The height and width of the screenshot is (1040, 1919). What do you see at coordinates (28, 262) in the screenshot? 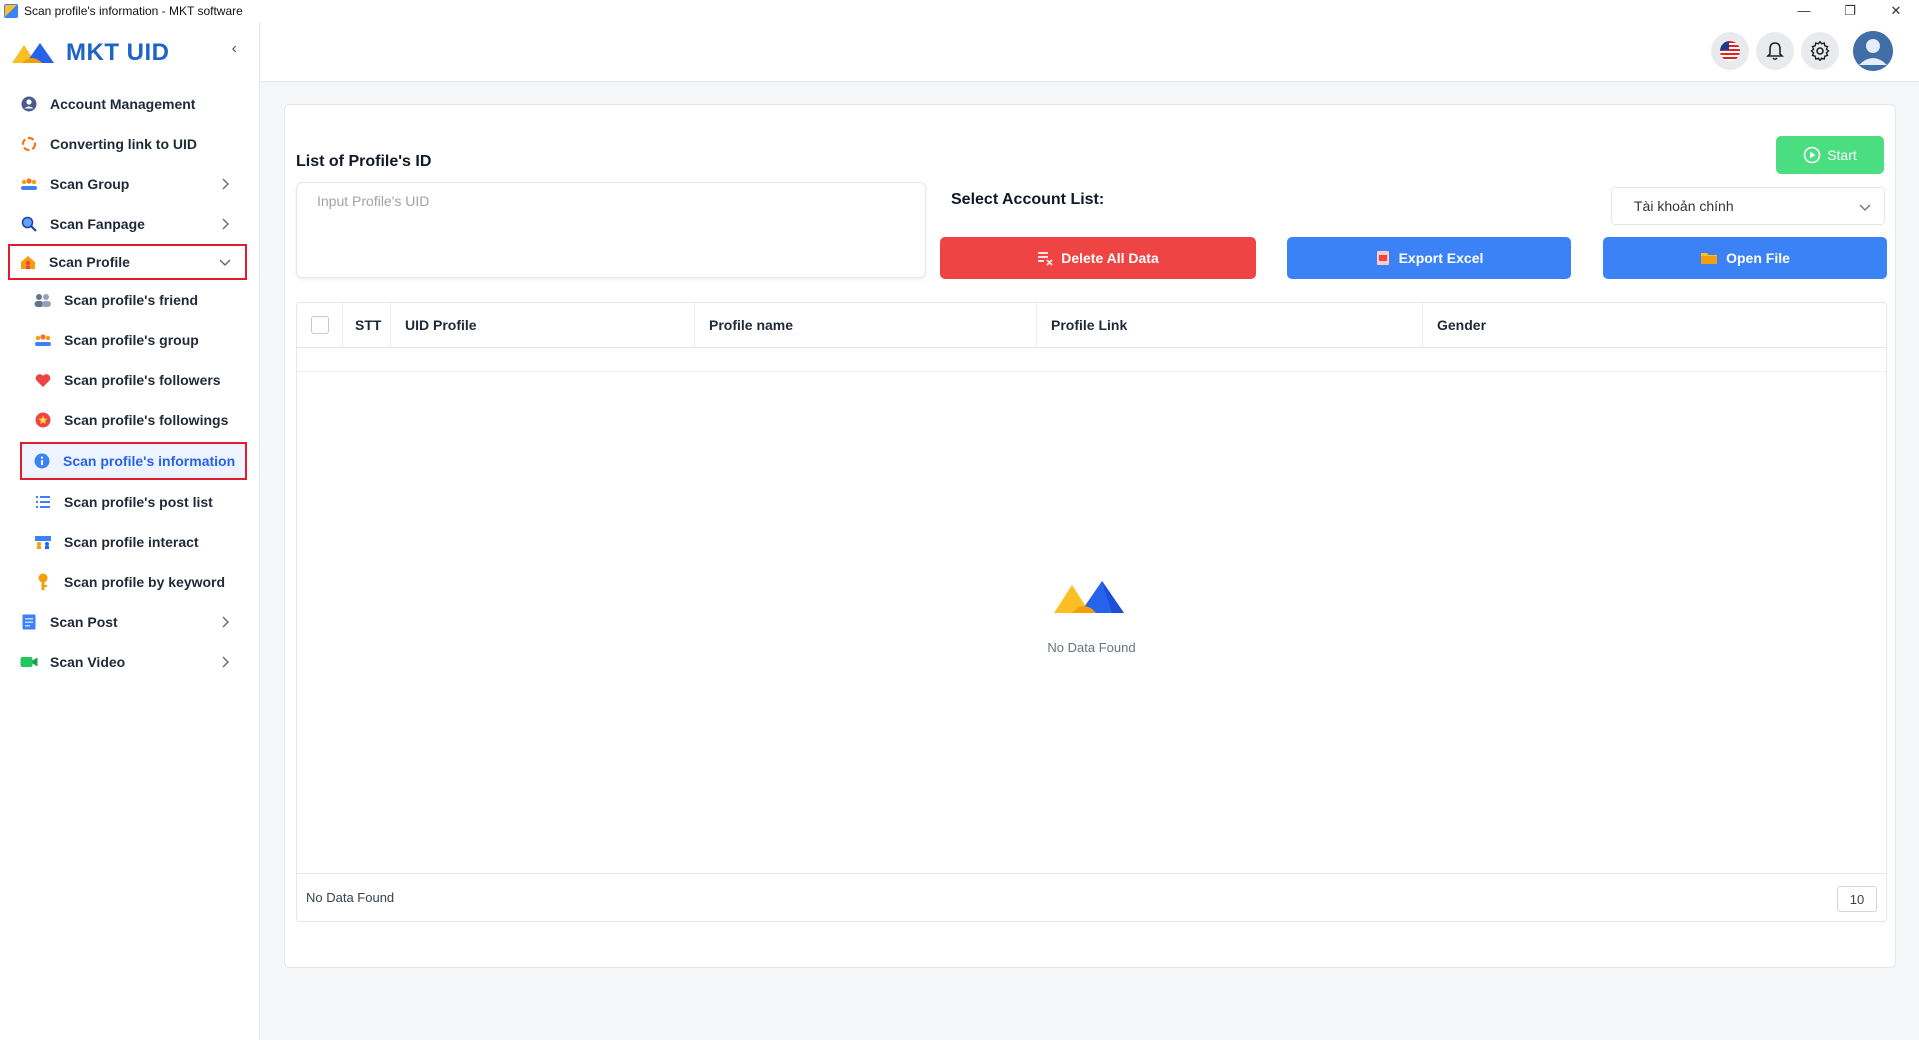
I see `profile-house-icon` at bounding box center [28, 262].